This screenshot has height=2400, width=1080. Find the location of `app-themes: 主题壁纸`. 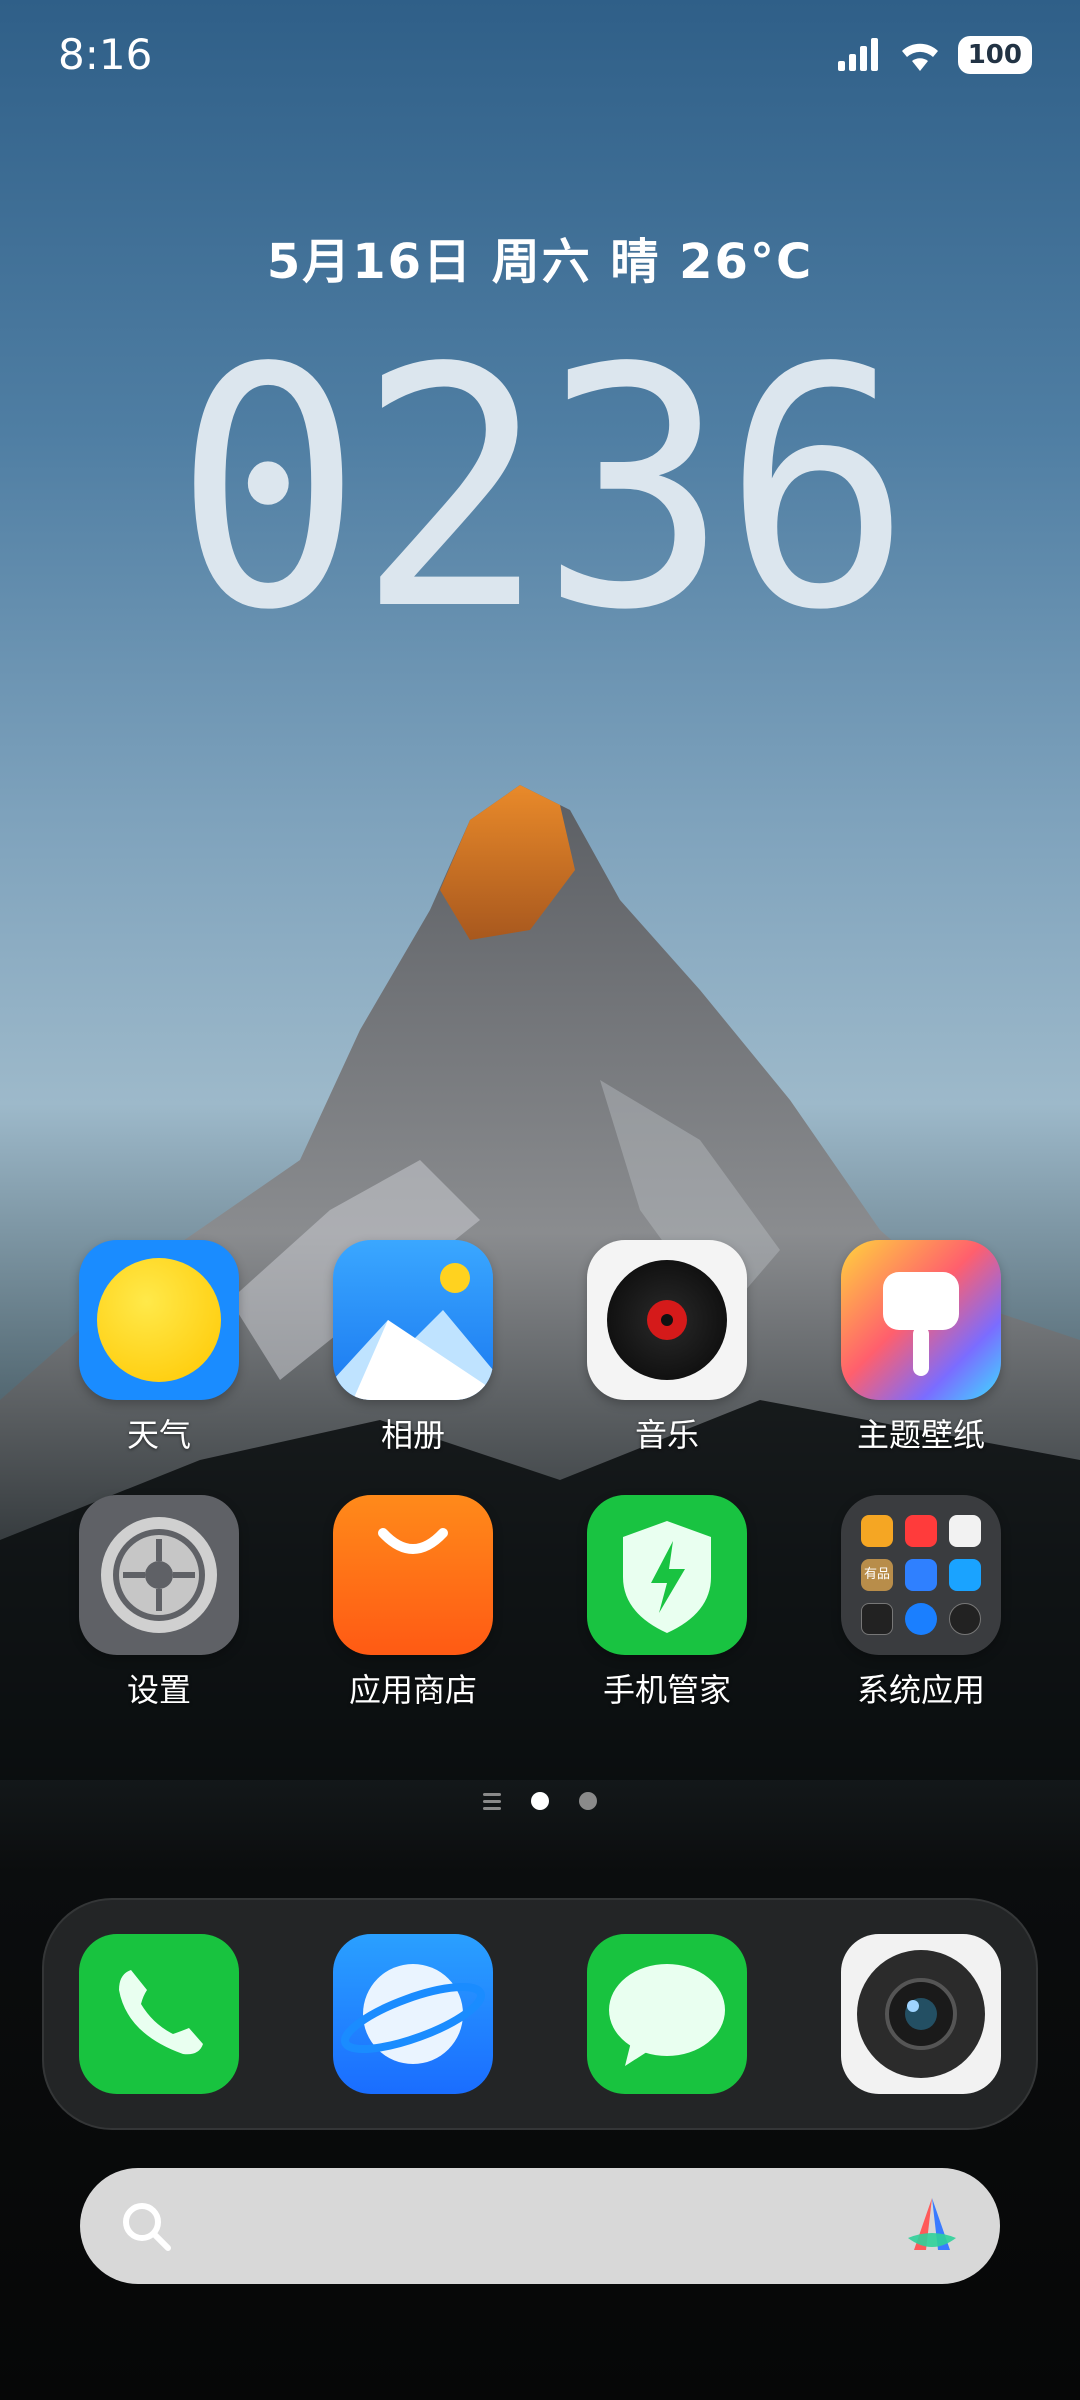

app-themes: 主题壁纸 is located at coordinates (921, 1348).